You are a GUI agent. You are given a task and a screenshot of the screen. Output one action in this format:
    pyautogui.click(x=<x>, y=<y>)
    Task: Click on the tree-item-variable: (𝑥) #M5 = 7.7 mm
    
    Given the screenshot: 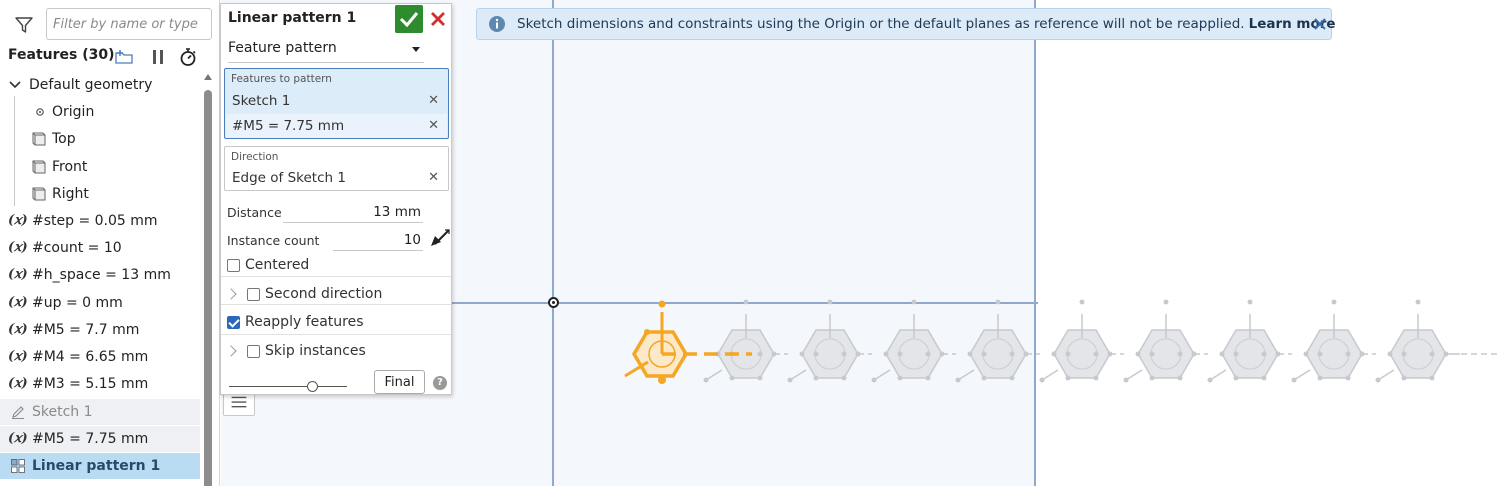 What is the action you would take?
    pyautogui.click(x=100, y=330)
    